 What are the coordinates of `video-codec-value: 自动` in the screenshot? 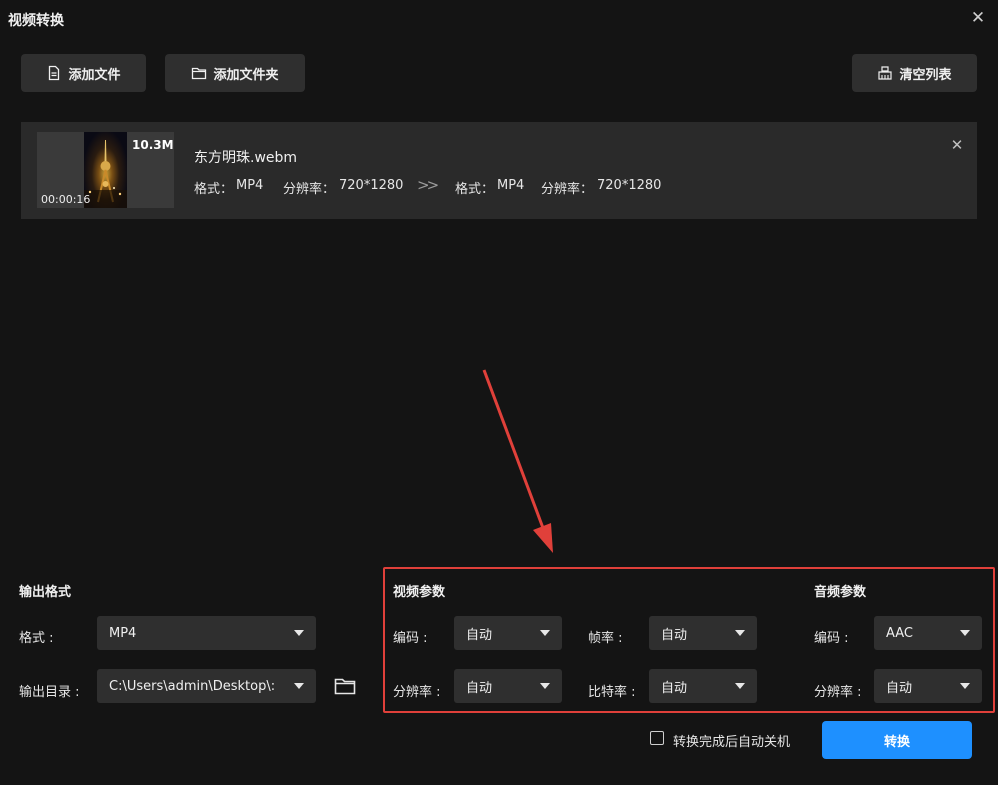 It's located at (479, 635).